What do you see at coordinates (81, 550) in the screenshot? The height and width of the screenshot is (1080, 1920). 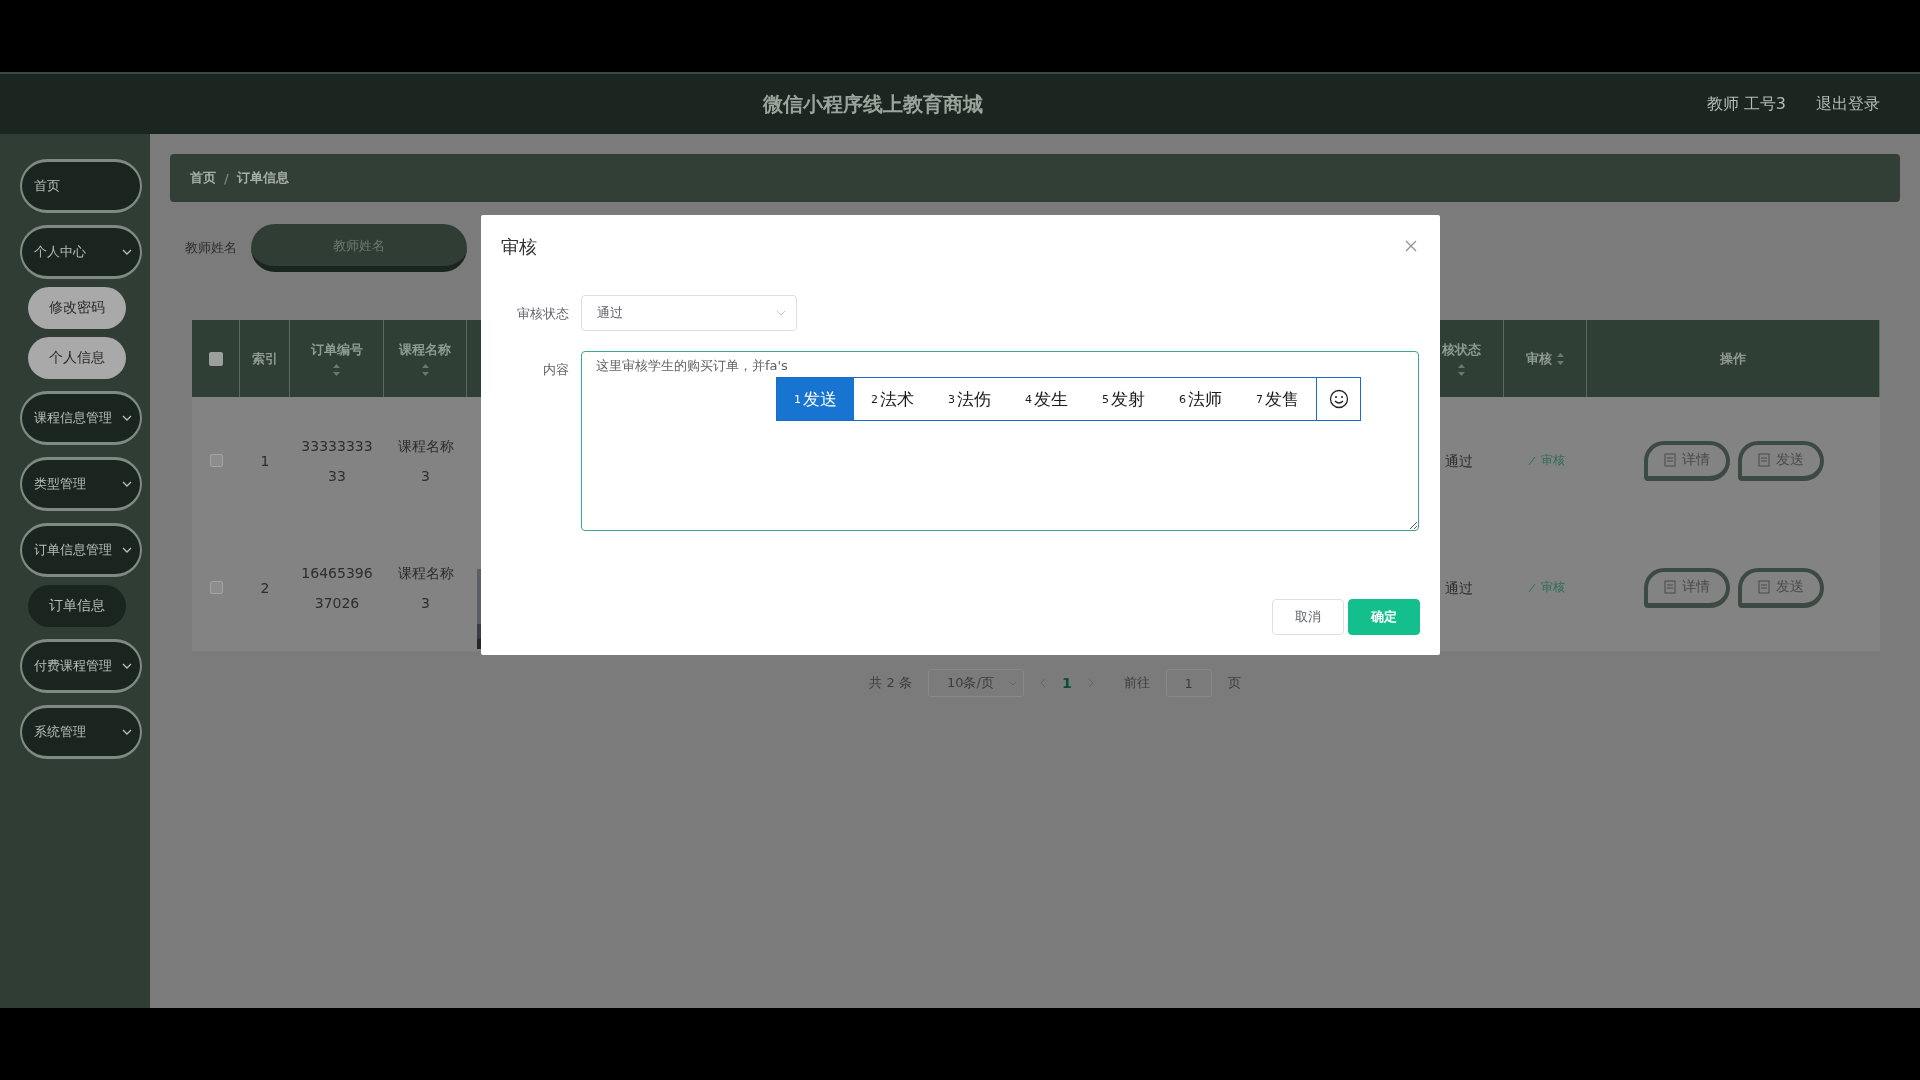 I see `sidebar-item: 订单信息管理` at bounding box center [81, 550].